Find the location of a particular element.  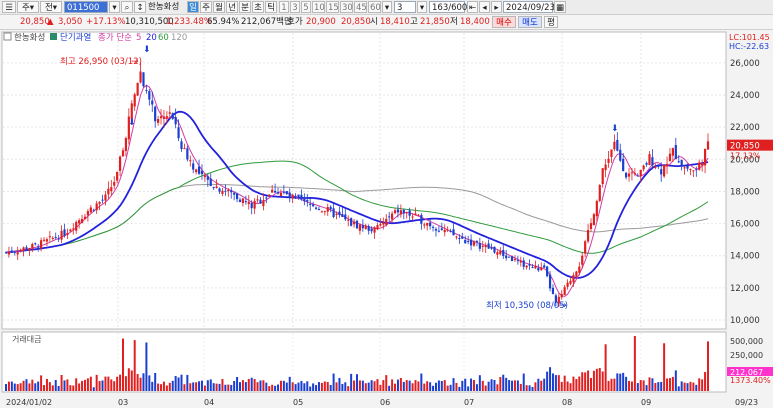

interval-input: 3 is located at coordinates (405, 7).